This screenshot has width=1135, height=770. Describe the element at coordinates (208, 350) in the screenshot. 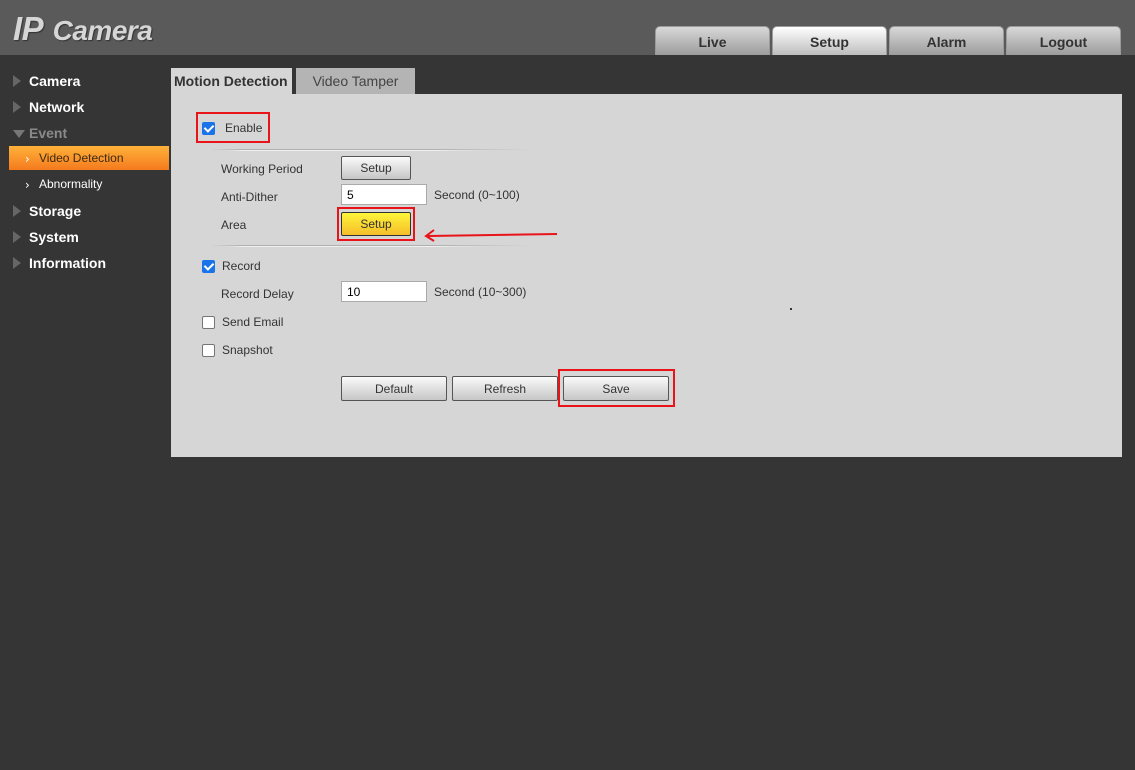

I see `snapshot-checkbox` at that location.